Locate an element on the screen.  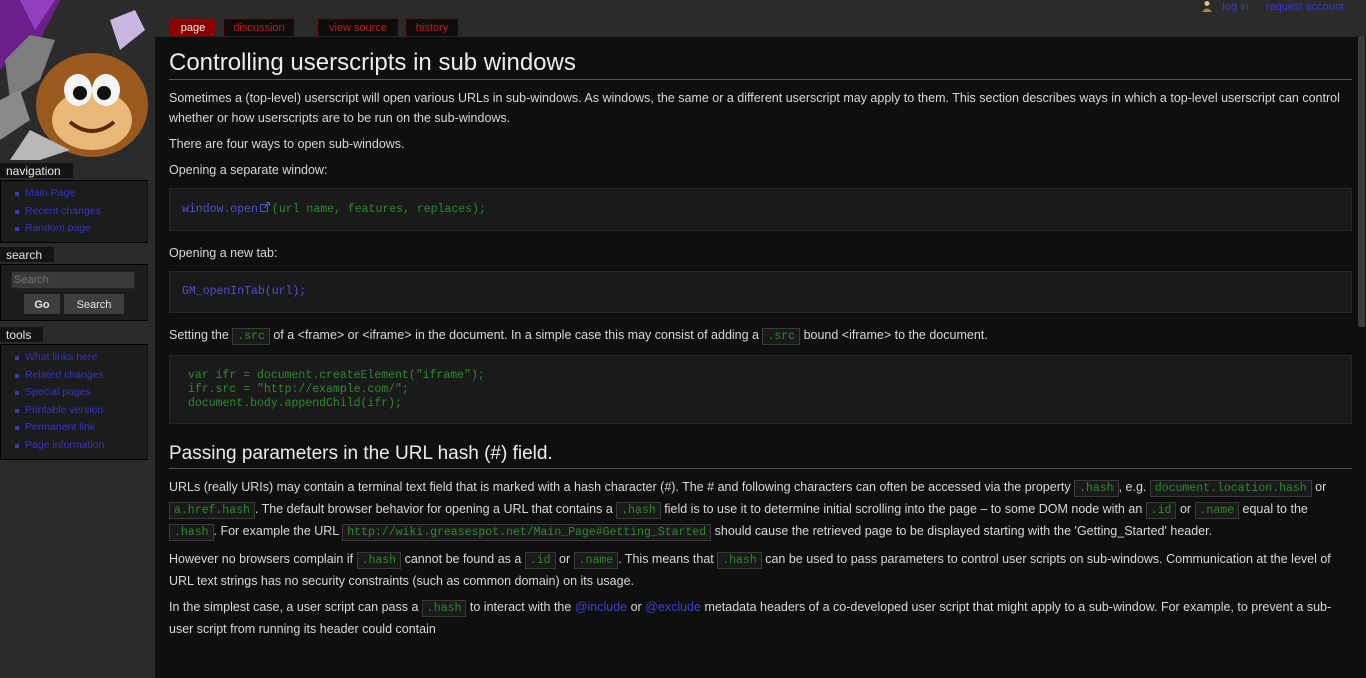
code-line: ifr.src = "http://example.com/"; is located at coordinates (298, 389).